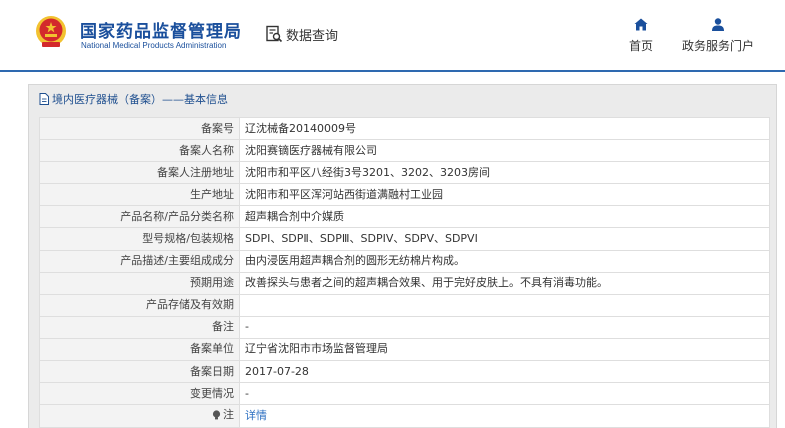  Describe the element at coordinates (640, 46) in the screenshot. I see `nav-home-label: 首页` at that location.